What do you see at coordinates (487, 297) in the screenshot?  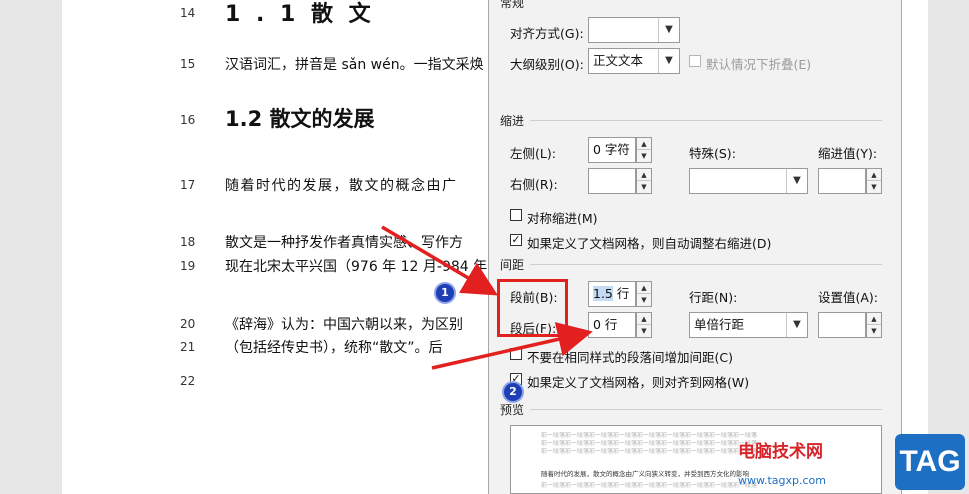 I see `annotation-arrows` at bounding box center [487, 297].